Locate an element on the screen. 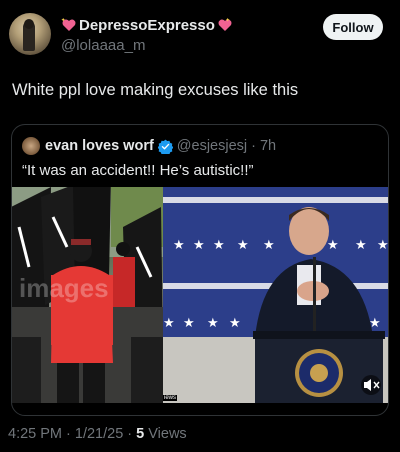  watermark-text: images is located at coordinates (64, 288).